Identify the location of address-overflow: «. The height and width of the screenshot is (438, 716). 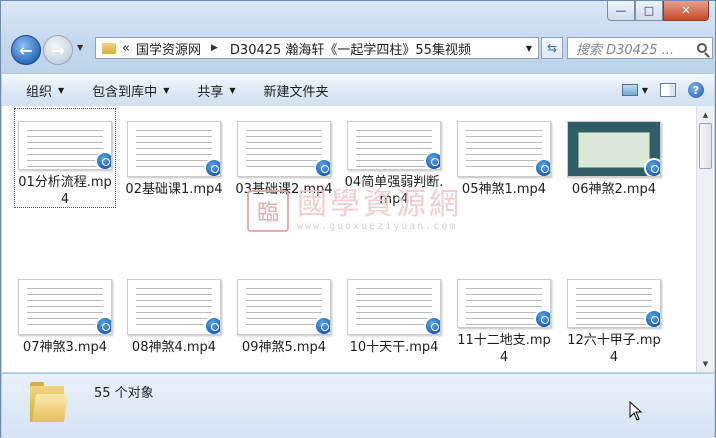
(126, 48).